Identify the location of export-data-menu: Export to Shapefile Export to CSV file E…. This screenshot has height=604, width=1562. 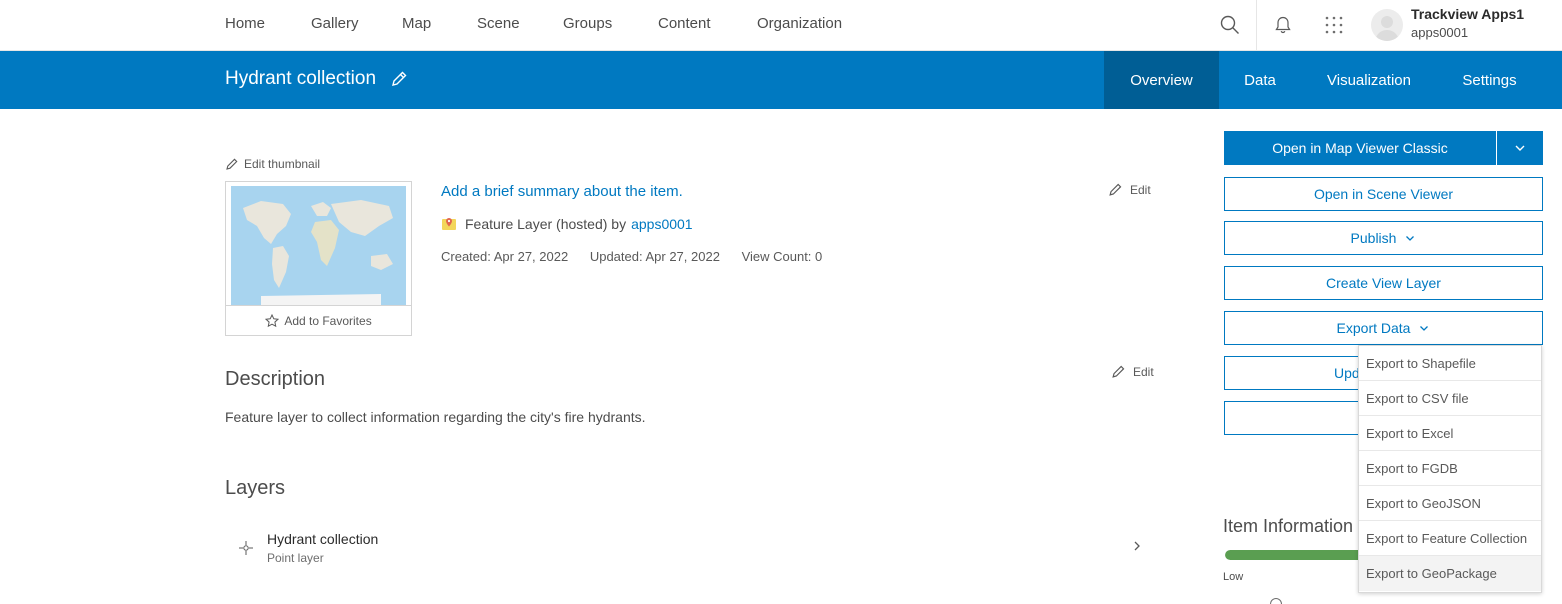
(1450, 469).